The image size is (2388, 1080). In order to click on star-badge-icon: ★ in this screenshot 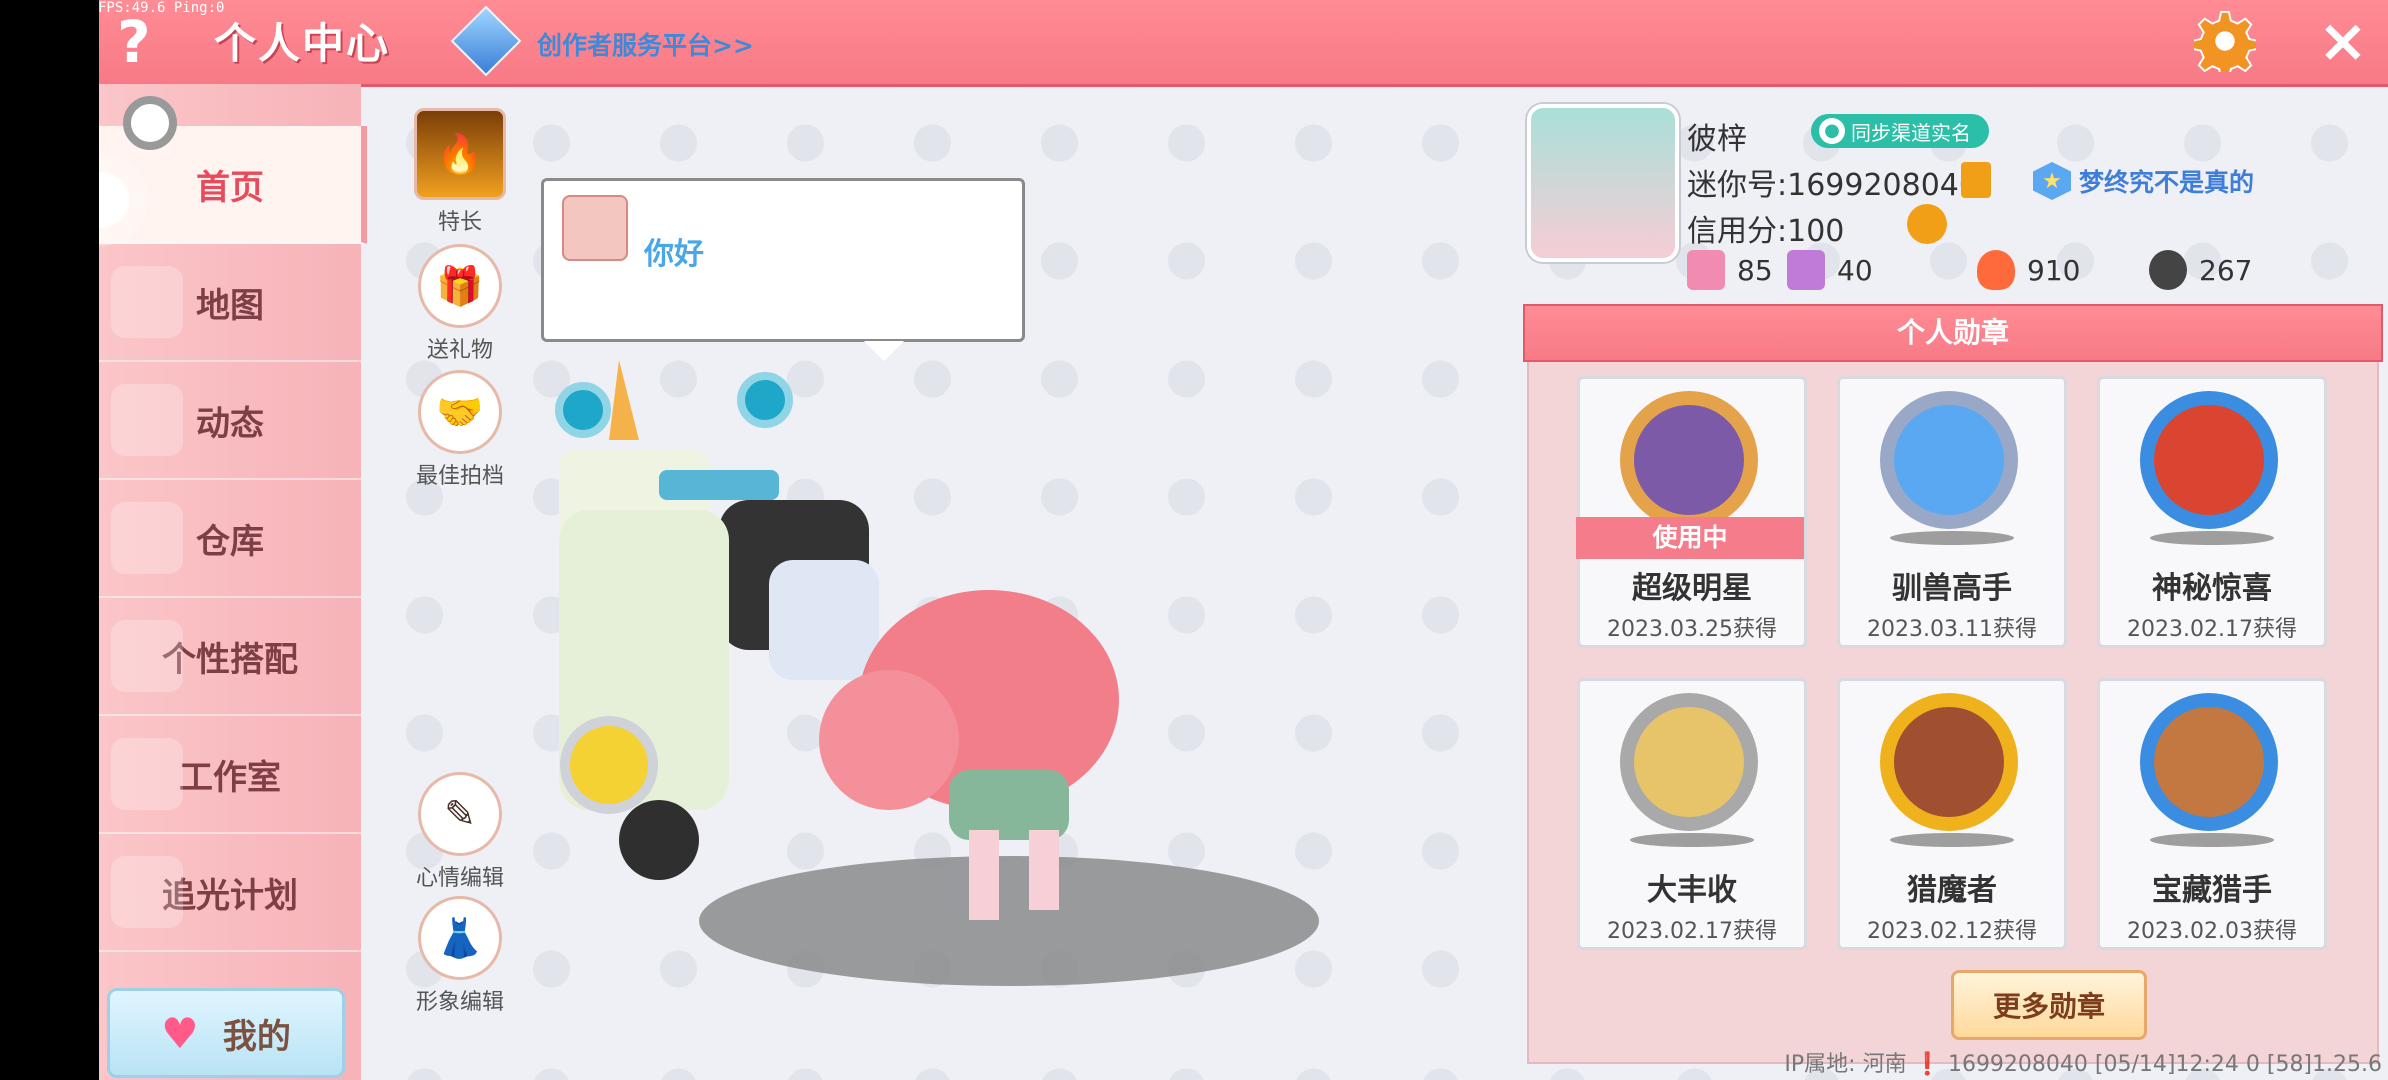, I will do `click(2052, 181)`.